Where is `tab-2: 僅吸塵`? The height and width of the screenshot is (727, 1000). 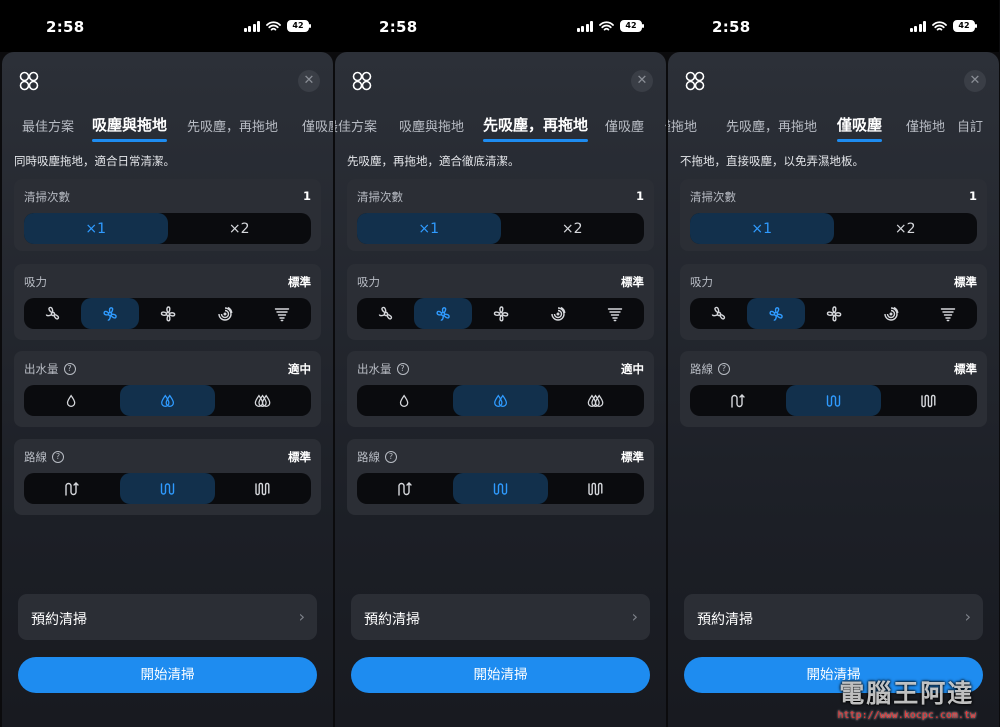 tab-2: 僅吸塵 is located at coordinates (860, 128).